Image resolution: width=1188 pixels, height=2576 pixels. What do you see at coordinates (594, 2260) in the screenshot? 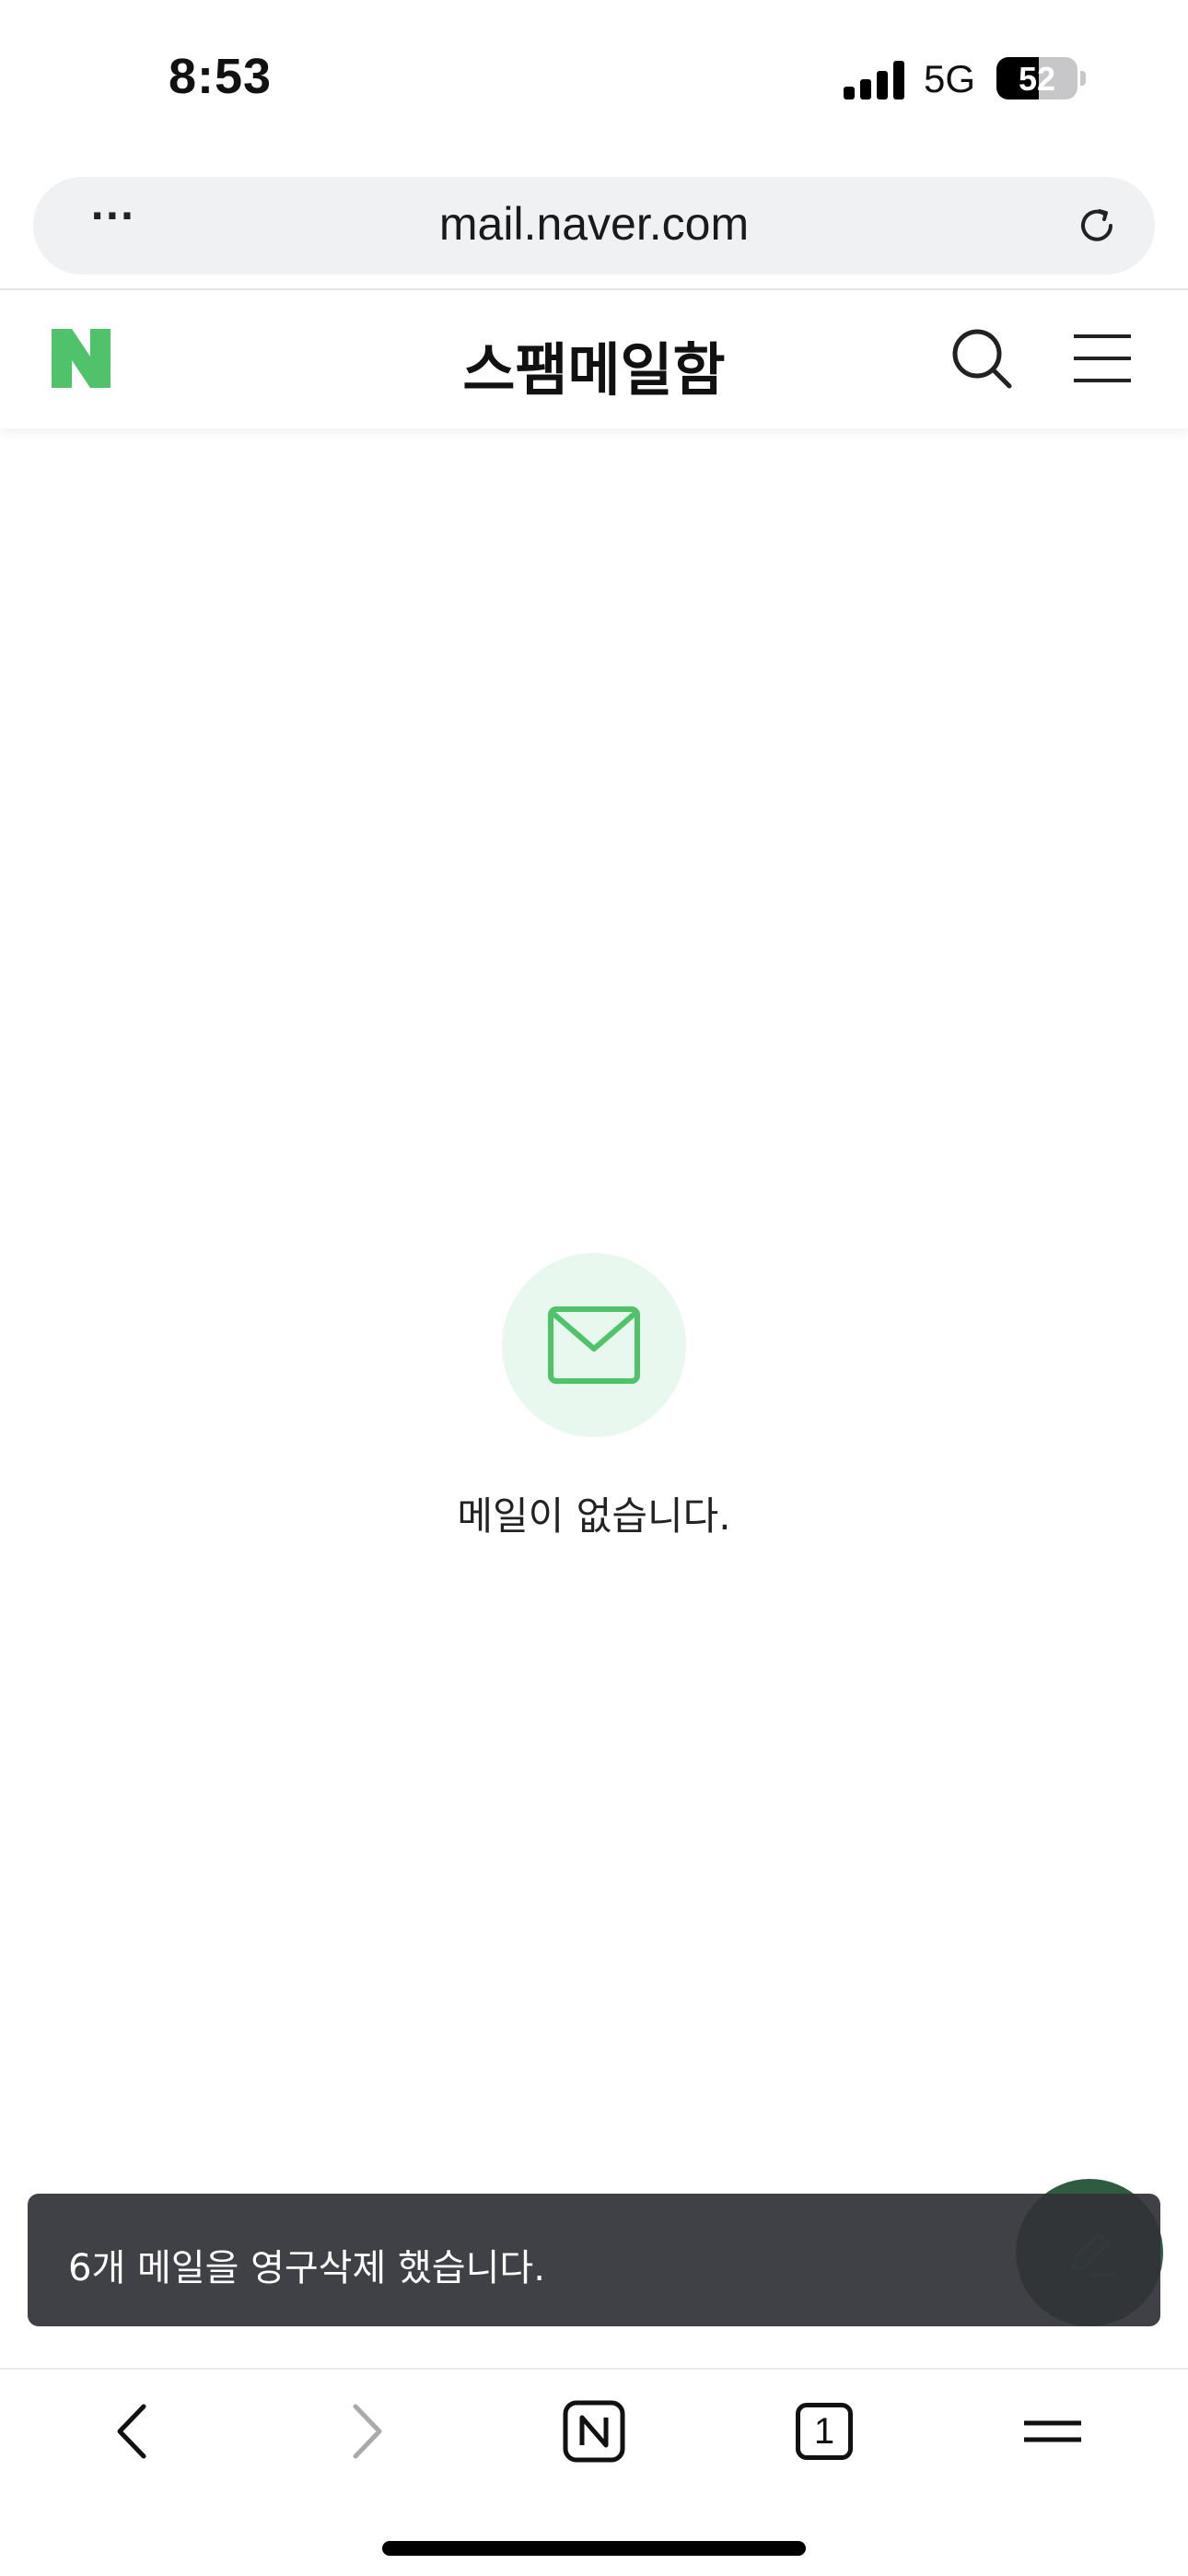
I see `toast-notification: 6개 메일을 영구삭제 했습니다.` at bounding box center [594, 2260].